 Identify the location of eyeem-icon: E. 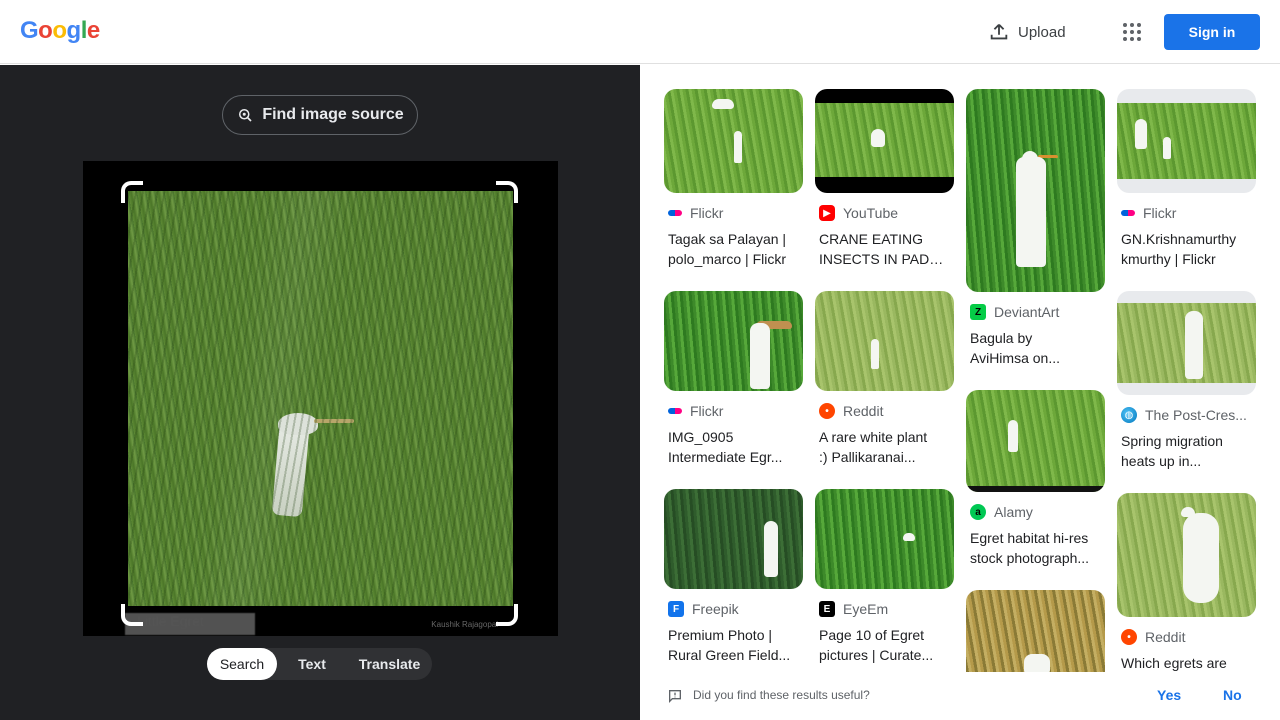
(827, 609).